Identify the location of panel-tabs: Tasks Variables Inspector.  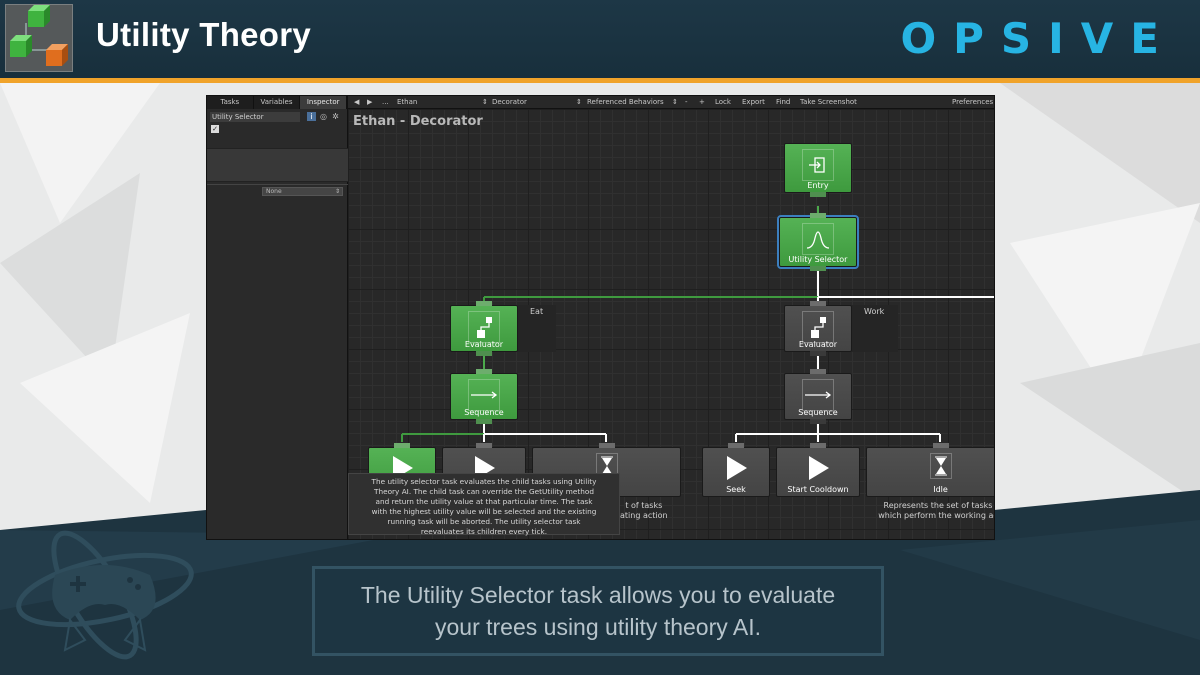
(277, 102).